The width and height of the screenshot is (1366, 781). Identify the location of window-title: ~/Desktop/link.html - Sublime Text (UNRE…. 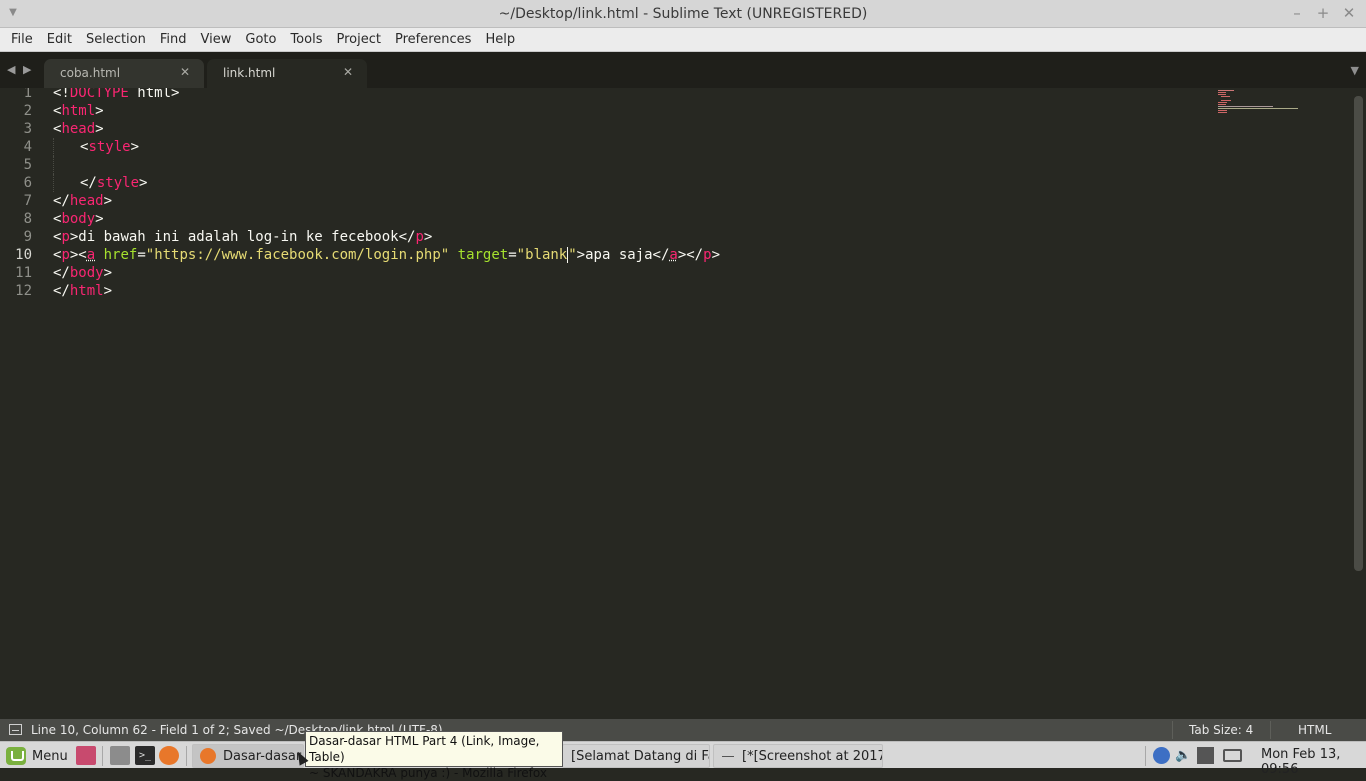
(683, 14).